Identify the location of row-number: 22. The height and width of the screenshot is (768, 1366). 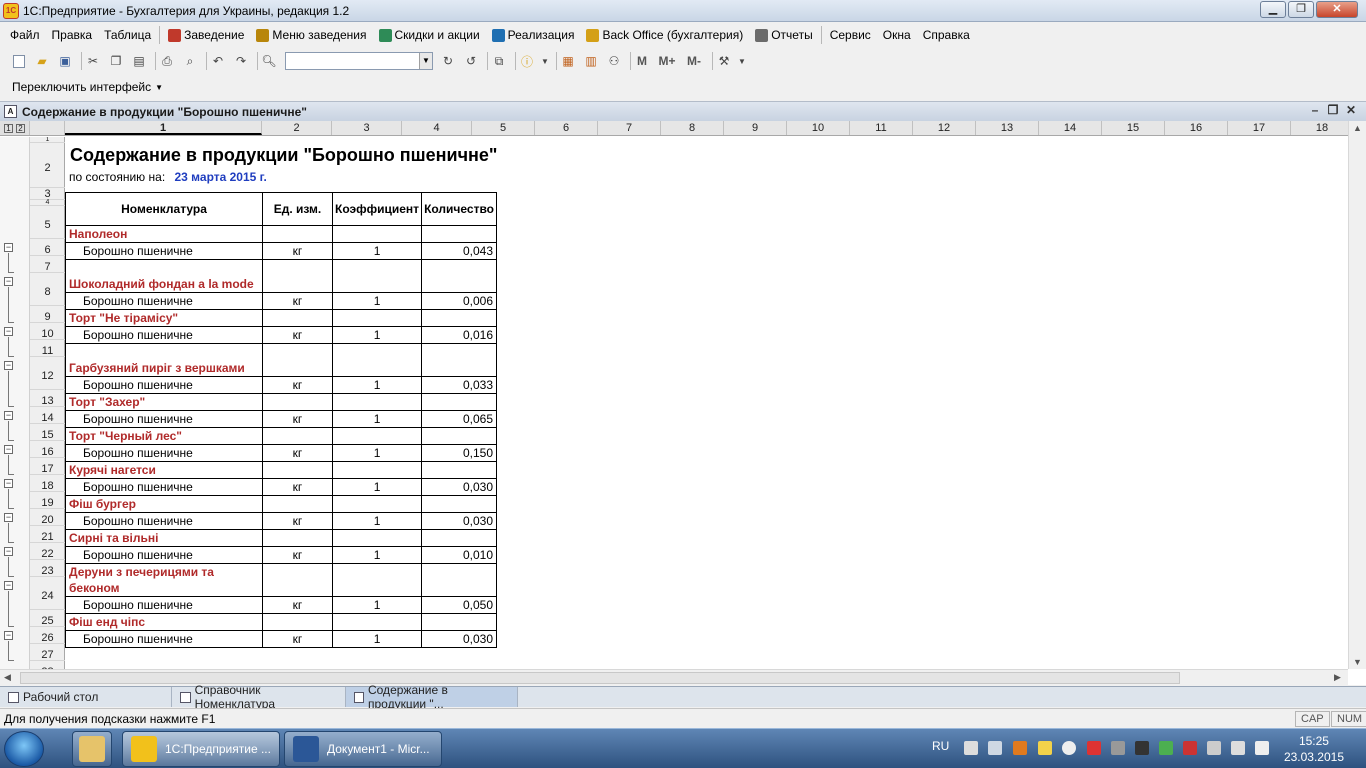
(47, 551).